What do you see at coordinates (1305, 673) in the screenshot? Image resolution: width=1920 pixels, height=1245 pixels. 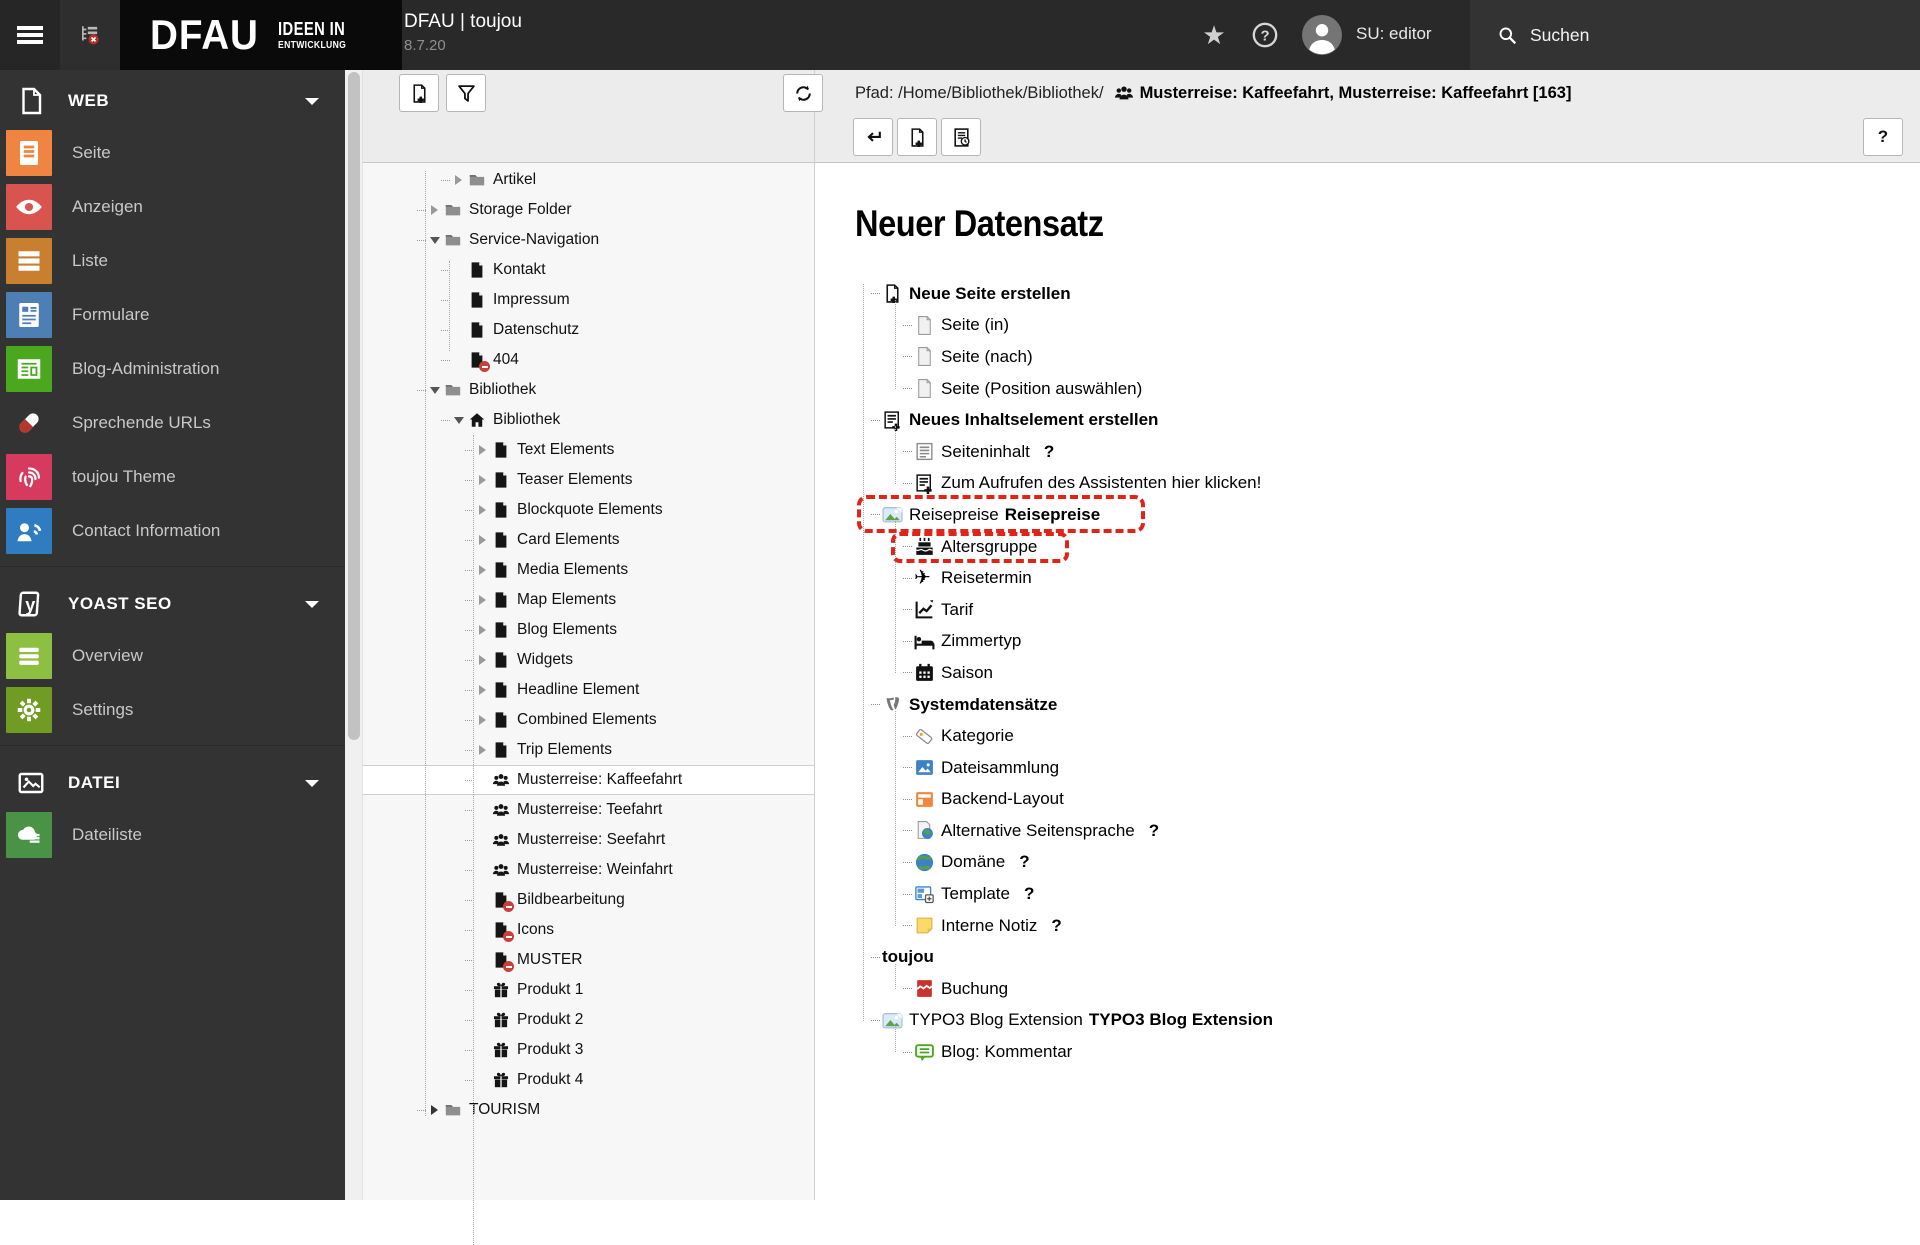 I see `new-record-option-saison: Saison` at bounding box center [1305, 673].